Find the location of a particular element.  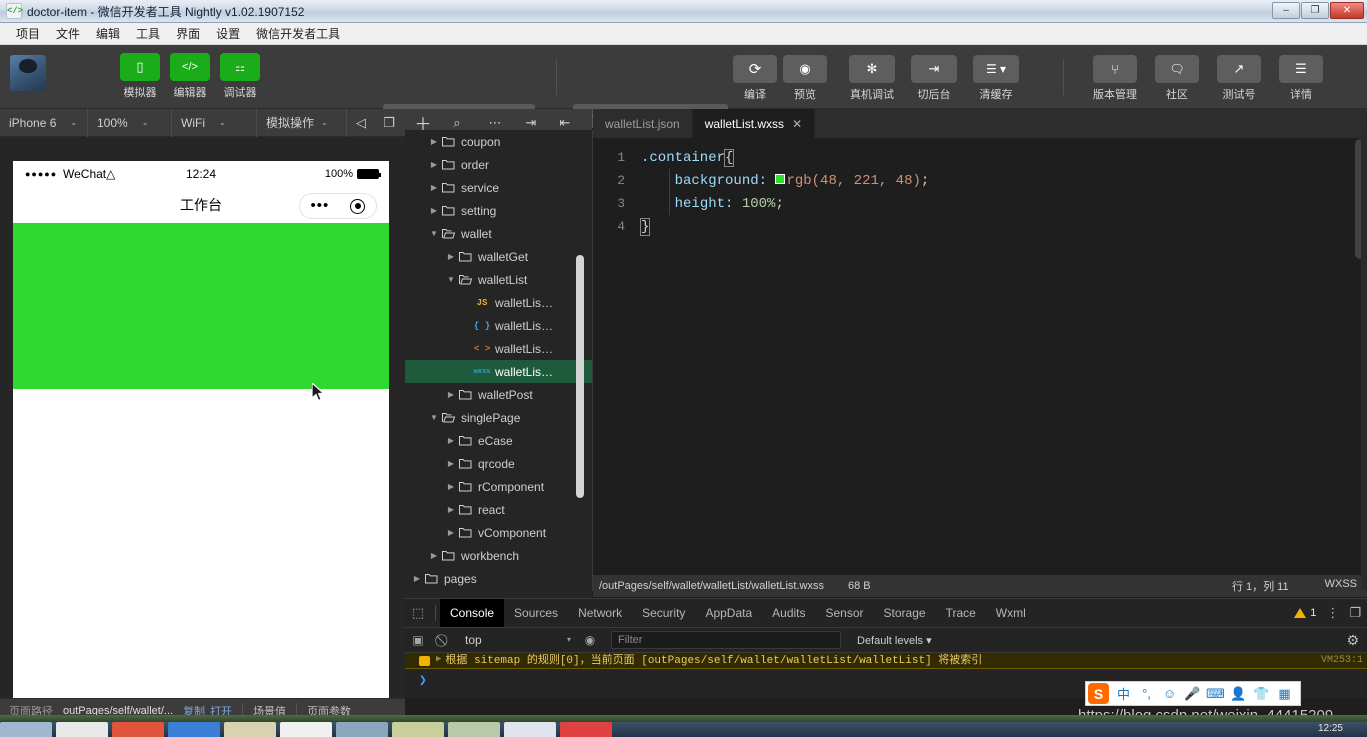

file-tree-item: ▶ setting is located at coordinates (498, 210).